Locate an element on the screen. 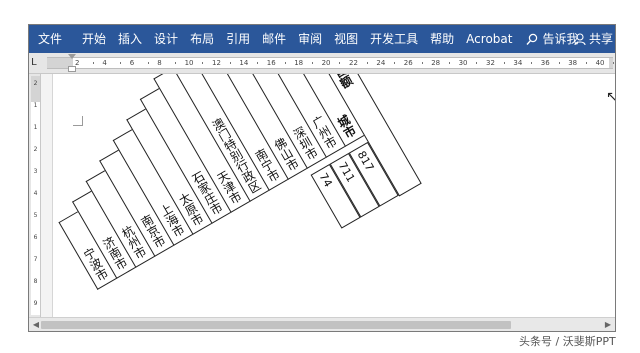 The height and width of the screenshot is (353, 640). horizontal-scrollbar: ◀ ▶ is located at coordinates (322, 324).